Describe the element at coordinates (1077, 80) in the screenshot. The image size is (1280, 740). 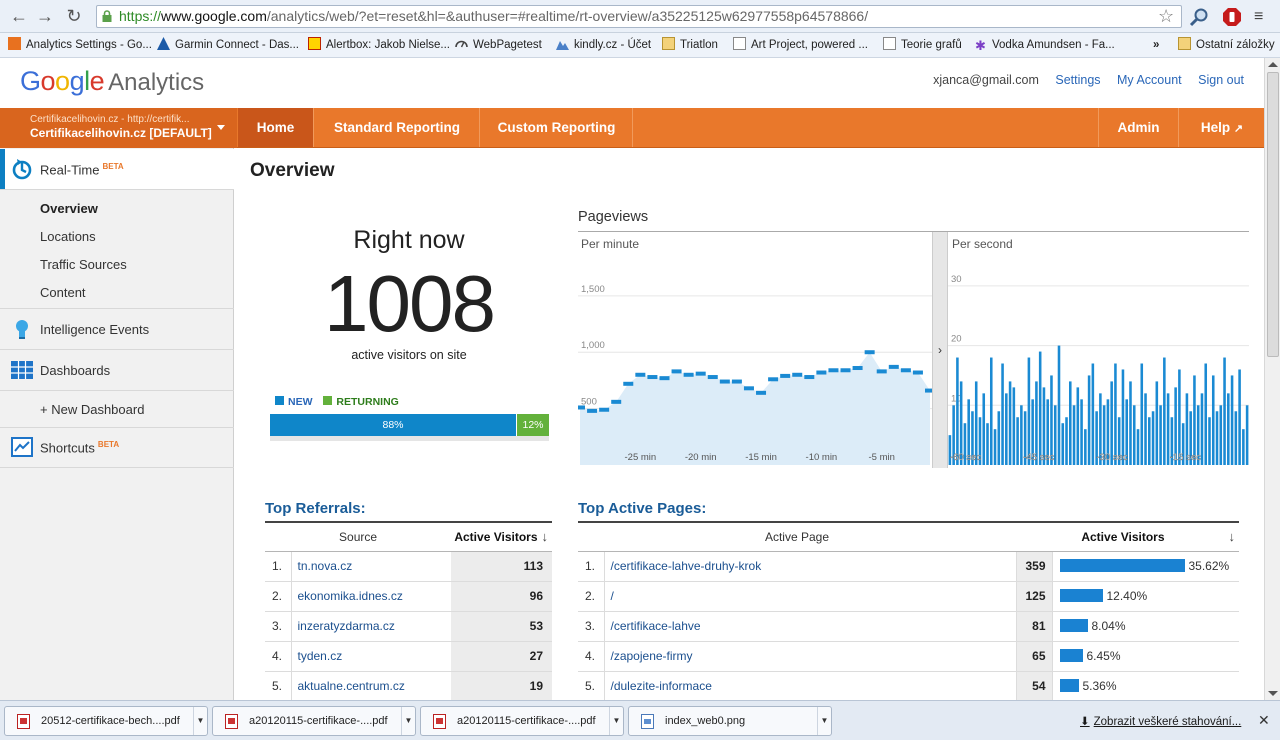
I see `settings-link: Settings` at that location.